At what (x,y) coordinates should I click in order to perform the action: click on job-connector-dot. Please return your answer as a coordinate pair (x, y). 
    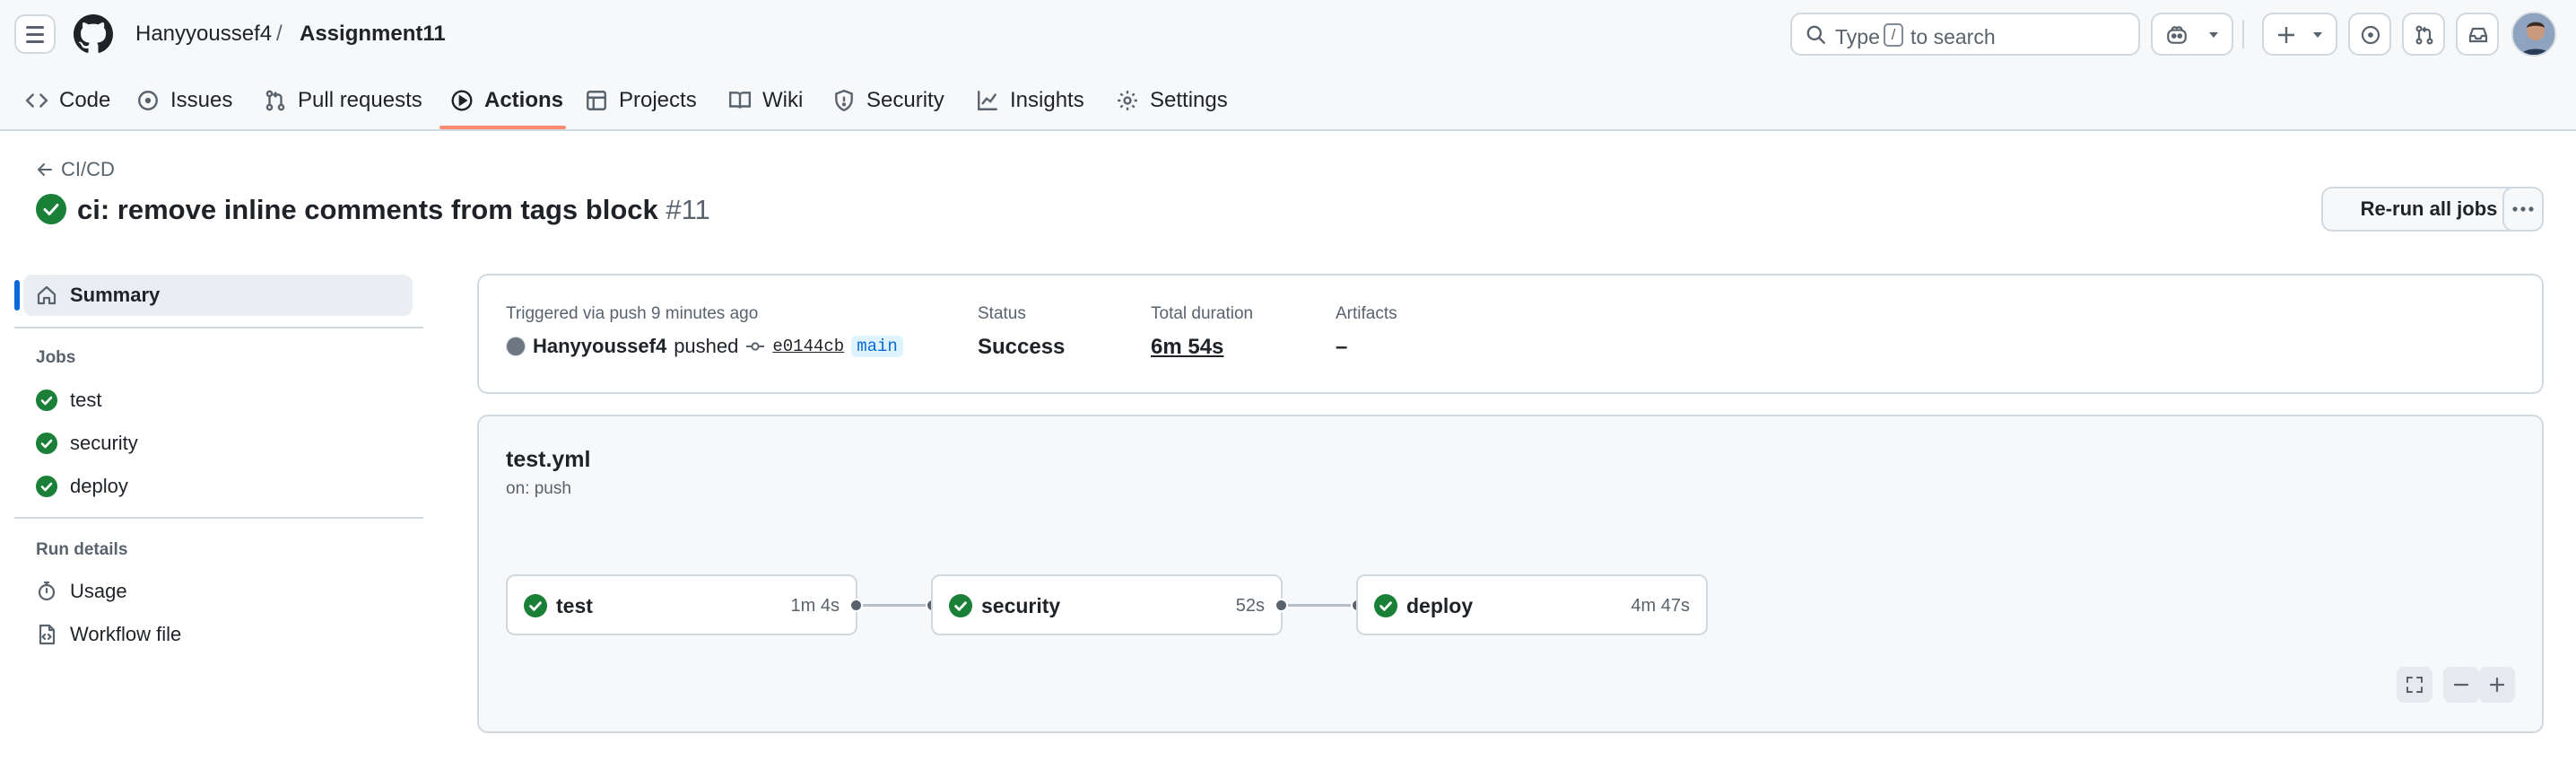
    Looking at the image, I should click on (1281, 606).